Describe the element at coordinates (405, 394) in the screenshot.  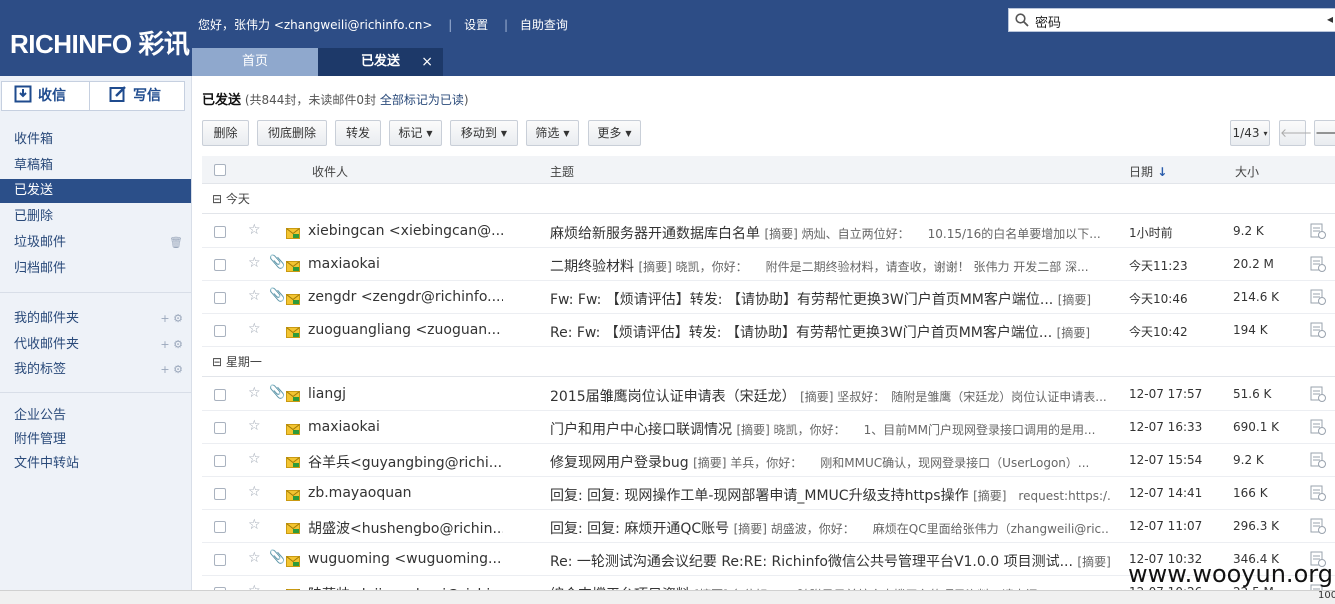
I see `recipient: liangj` at that location.